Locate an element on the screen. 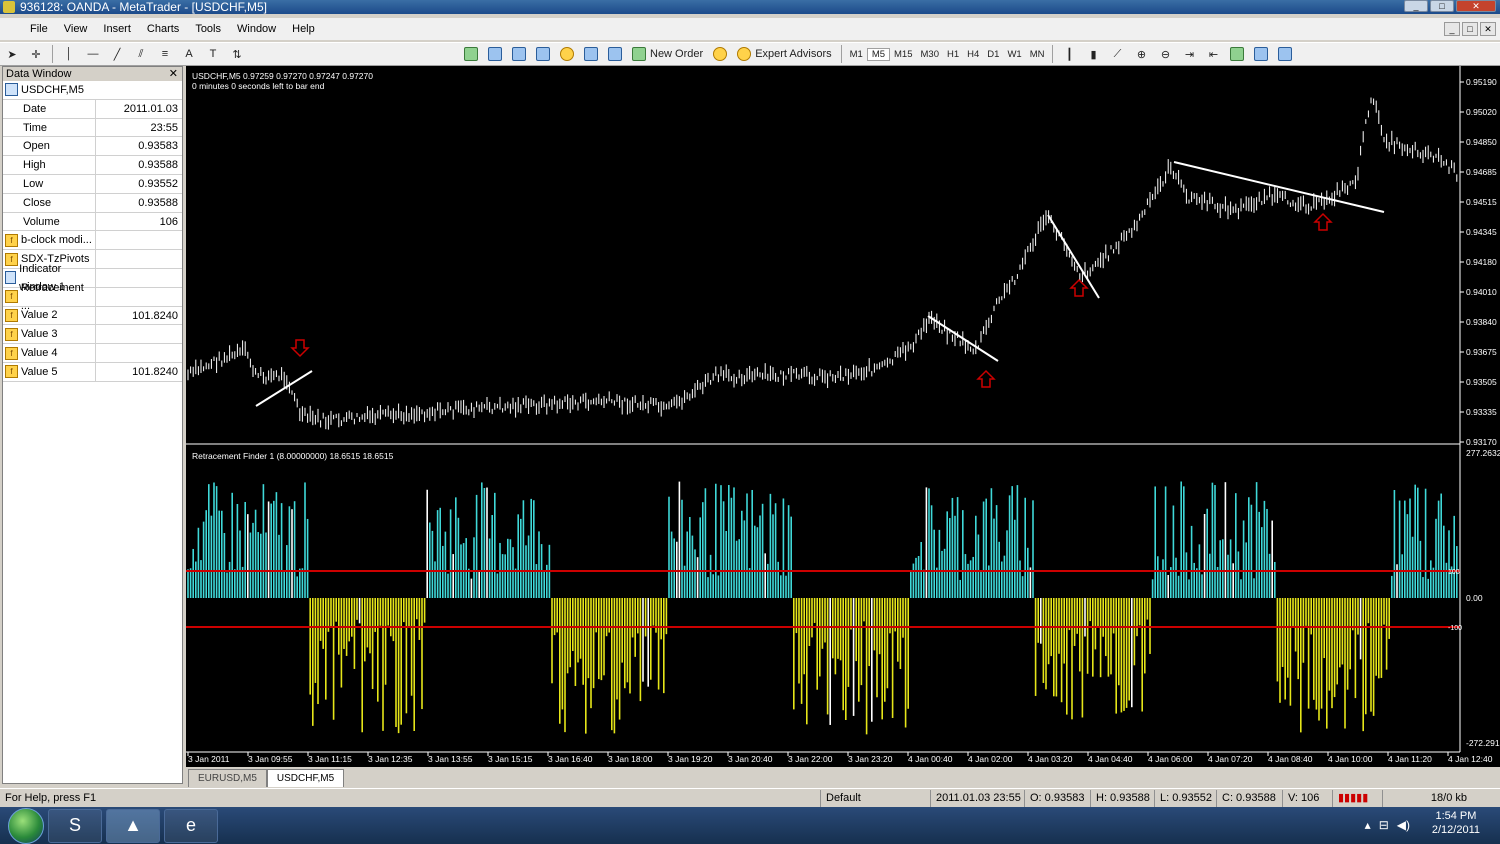 This screenshot has width=1500, height=844. expert-advisors-button: Expert Advisors is located at coordinates (784, 54).